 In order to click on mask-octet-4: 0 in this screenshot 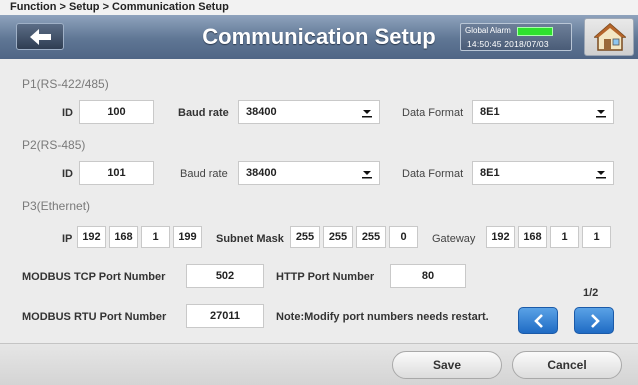, I will do `click(403, 237)`.